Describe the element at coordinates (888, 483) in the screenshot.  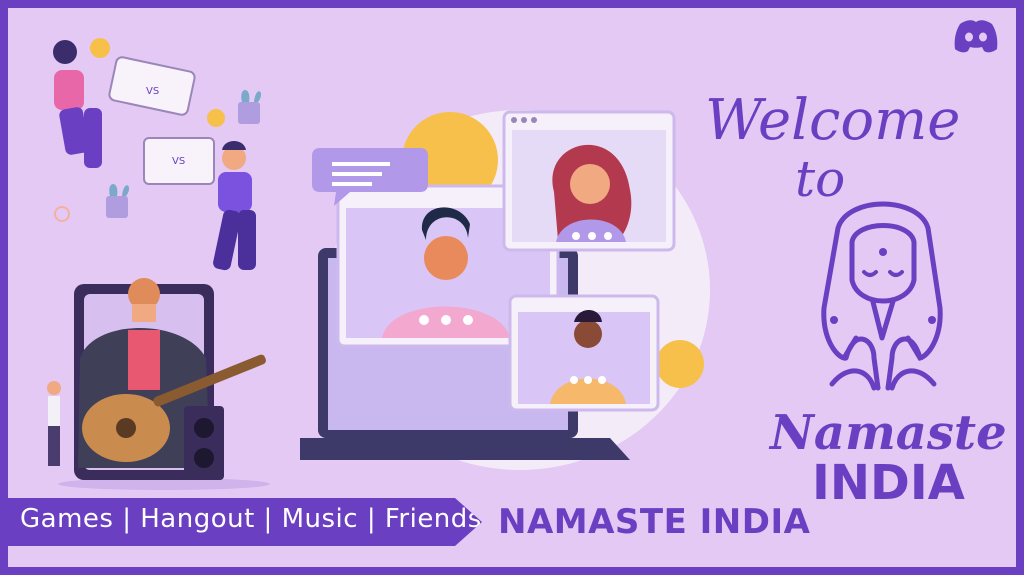
I see `brand-india: INDIA` at that location.